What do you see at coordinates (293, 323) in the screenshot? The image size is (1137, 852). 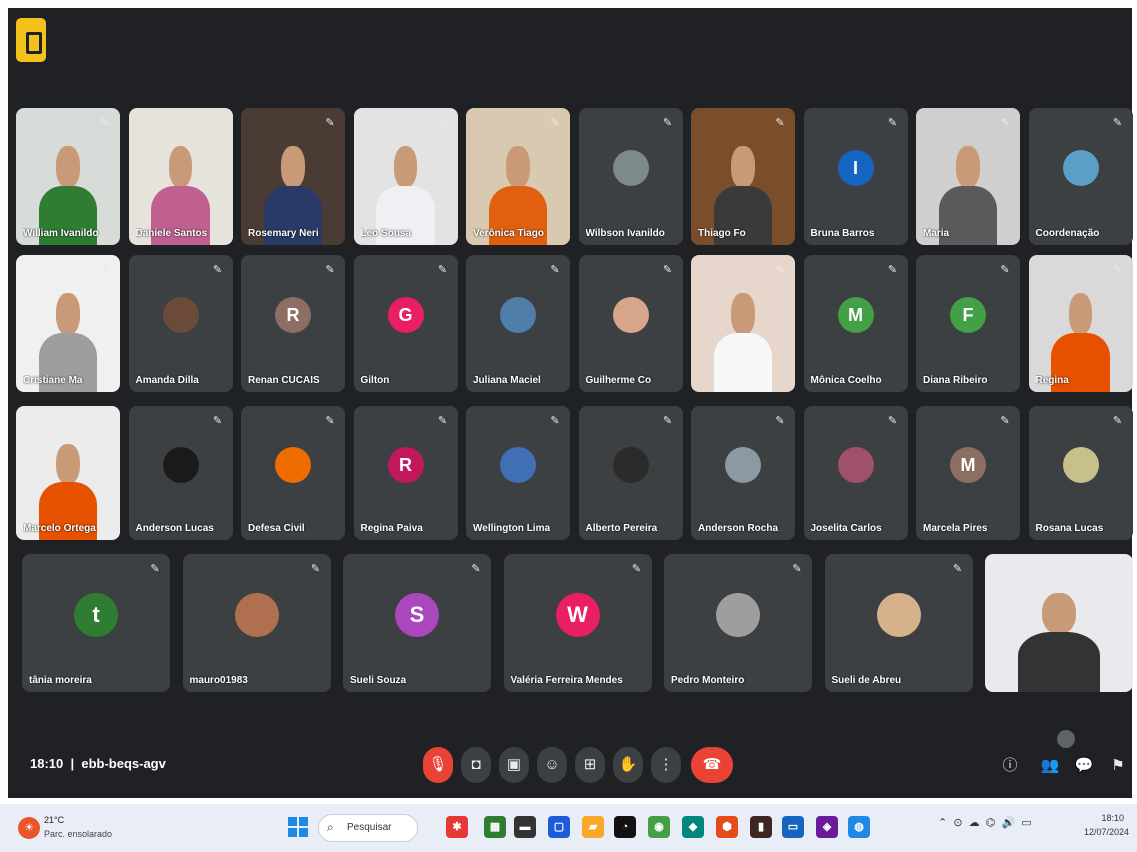 I see `participant-tile: R ✎ Renan CUCAIS` at bounding box center [293, 323].